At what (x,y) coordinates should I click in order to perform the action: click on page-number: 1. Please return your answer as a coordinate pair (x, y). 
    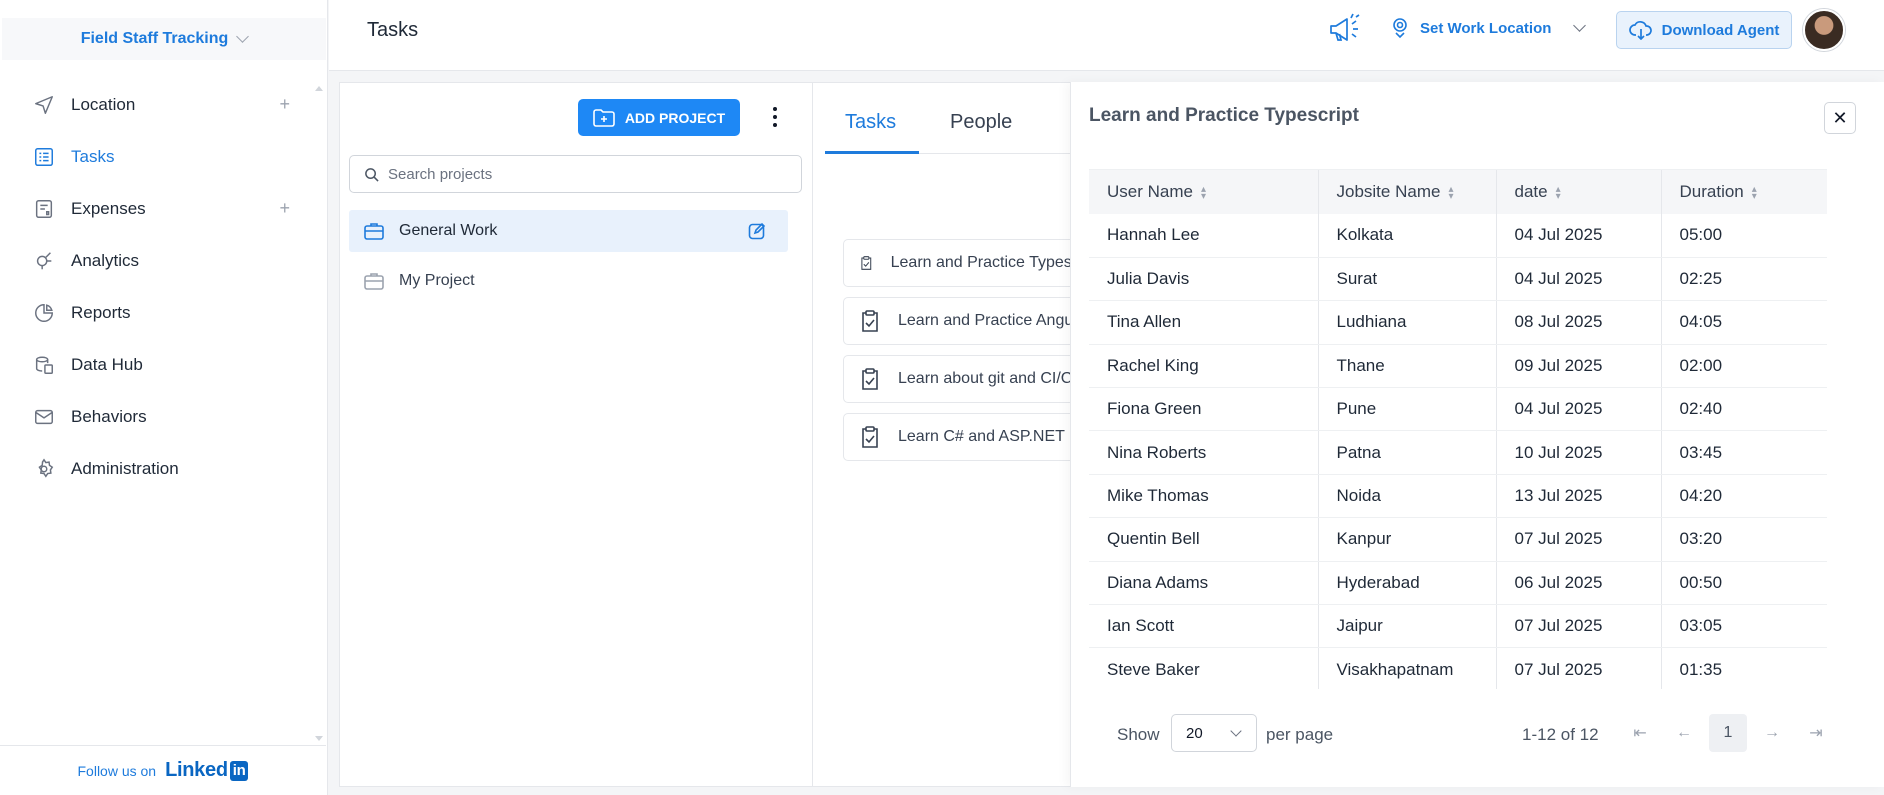
    Looking at the image, I should click on (1728, 733).